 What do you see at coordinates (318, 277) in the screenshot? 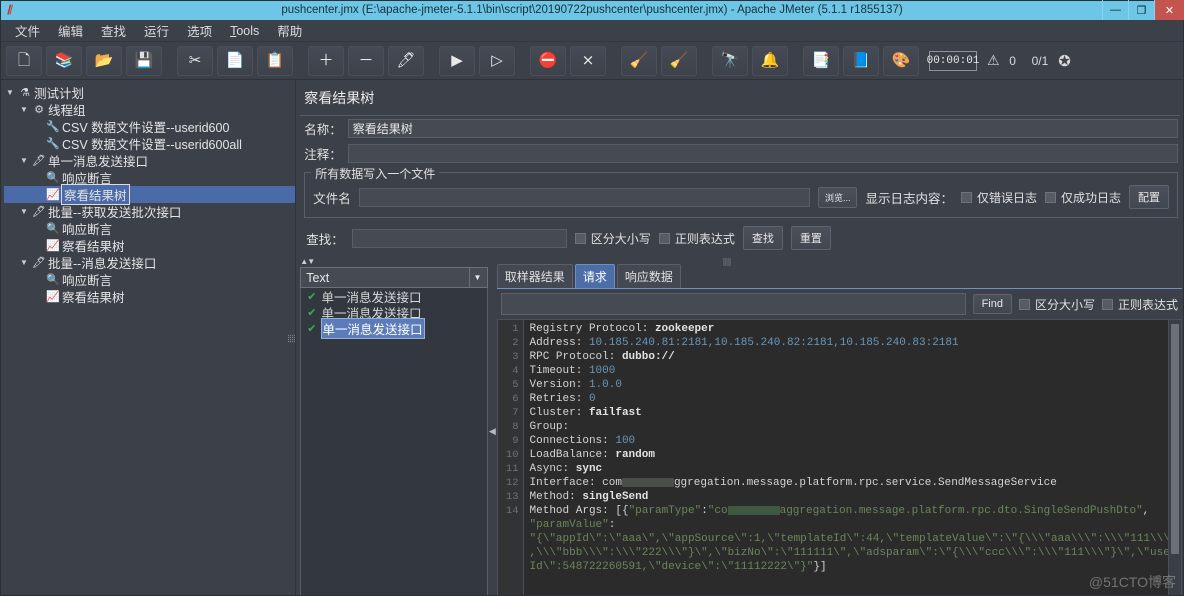
I see `renderer-selected-value: Text` at bounding box center [318, 277].